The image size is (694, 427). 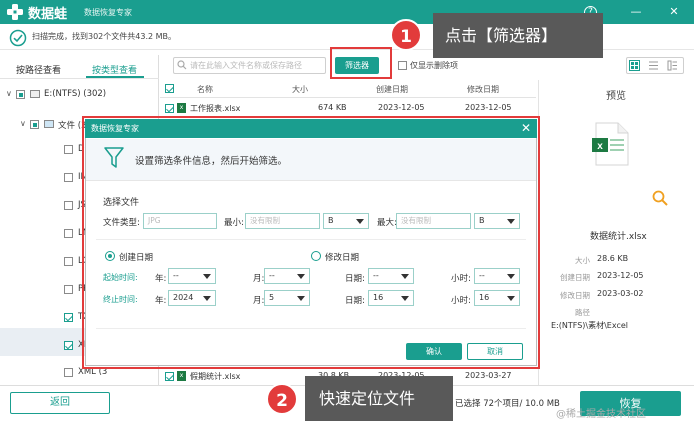 I want to click on section-title: 选择文件, so click(x=121, y=203).